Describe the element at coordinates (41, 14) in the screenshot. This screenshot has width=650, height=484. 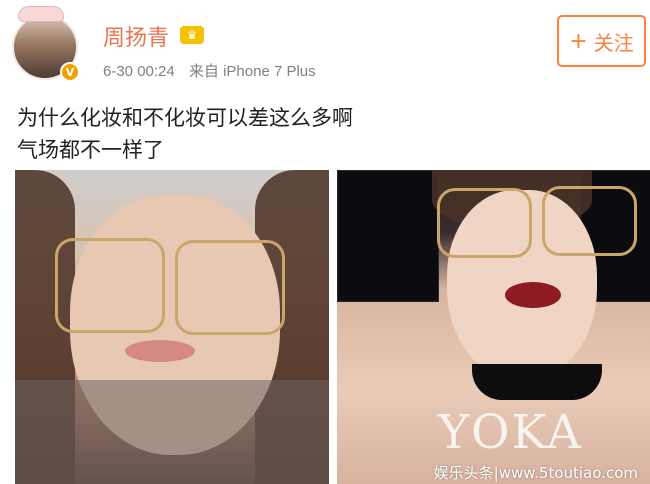
I see `avatar-frame-decoration` at that location.